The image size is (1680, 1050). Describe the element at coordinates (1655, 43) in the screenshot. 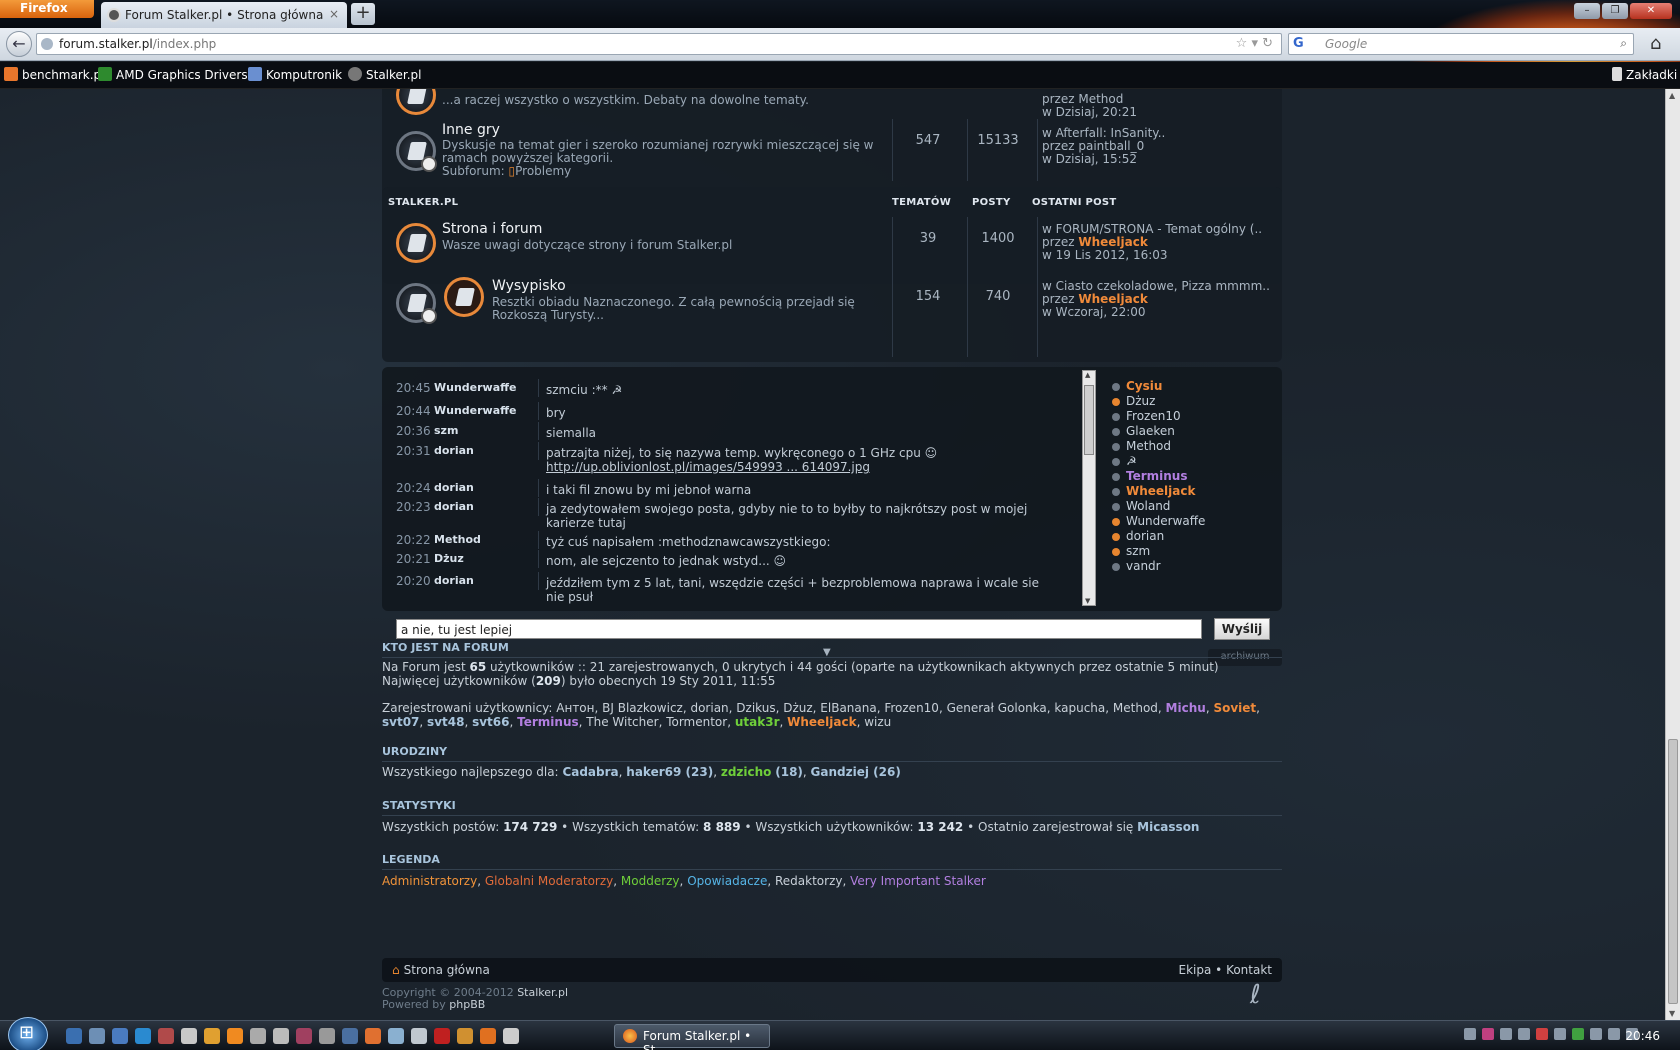

I see `home-icon: ⌂` at that location.